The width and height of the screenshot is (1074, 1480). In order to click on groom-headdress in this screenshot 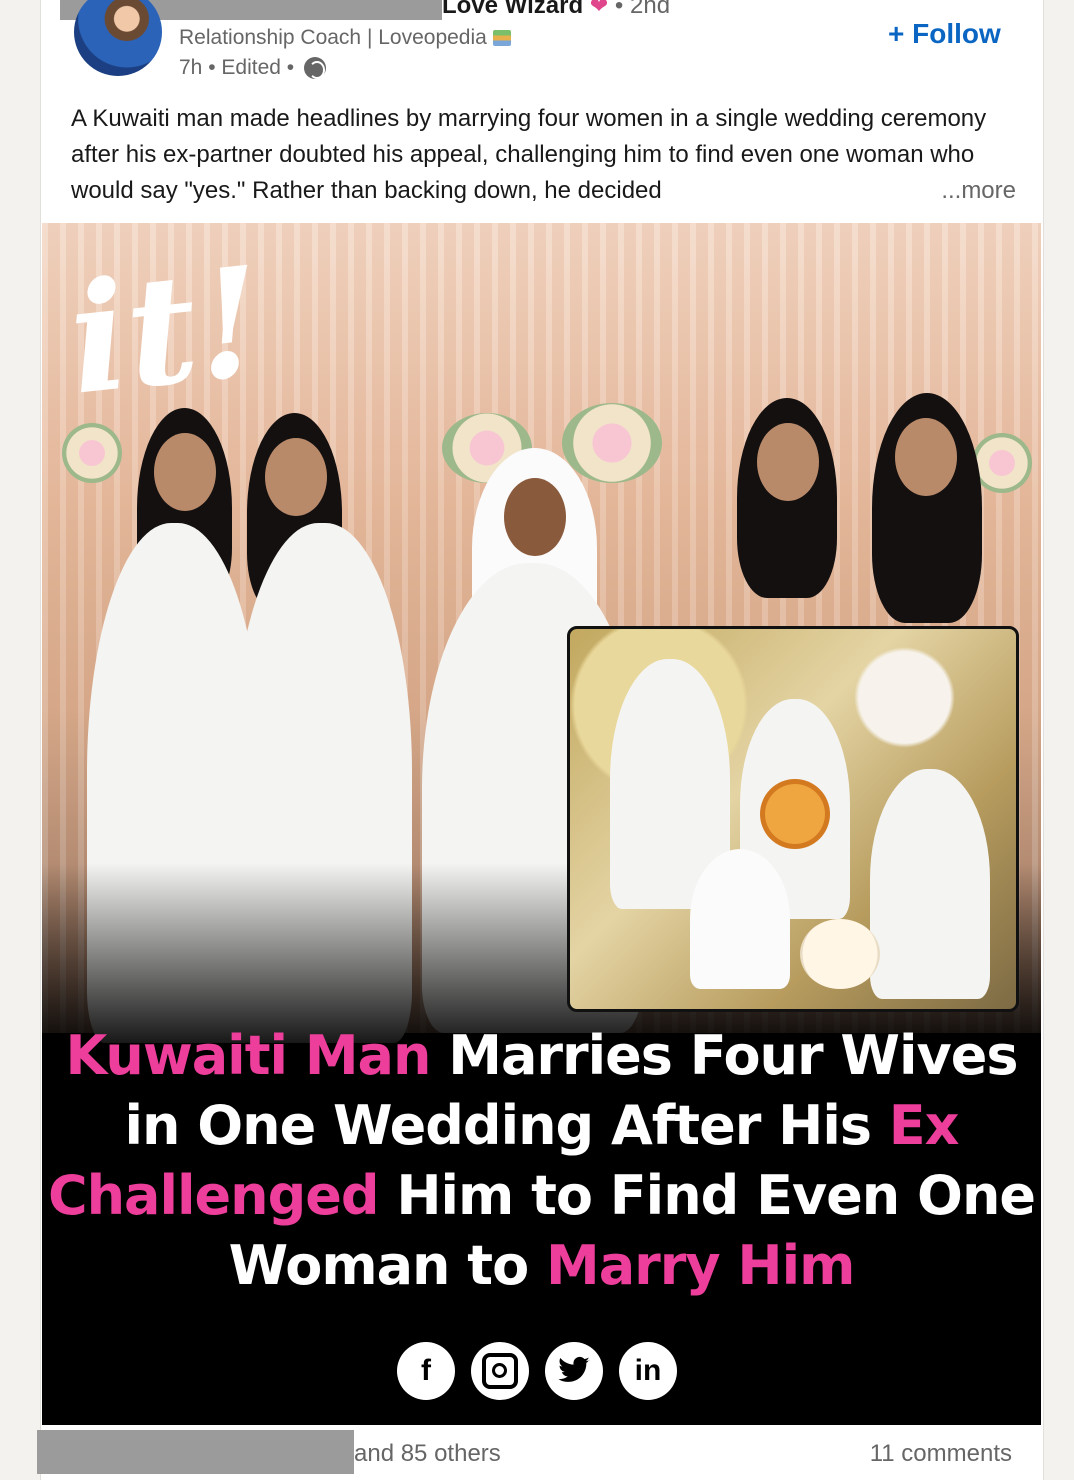, I will do `click(740, 919)`.